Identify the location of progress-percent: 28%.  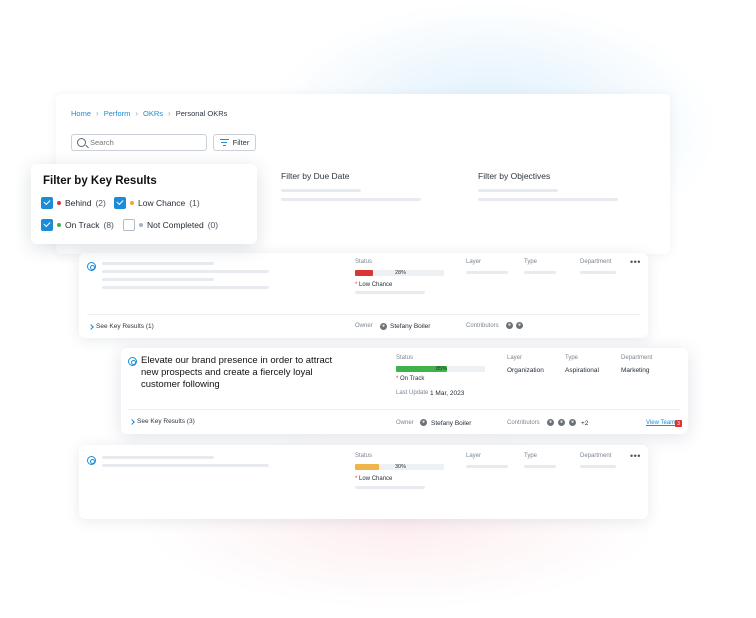
(401, 273).